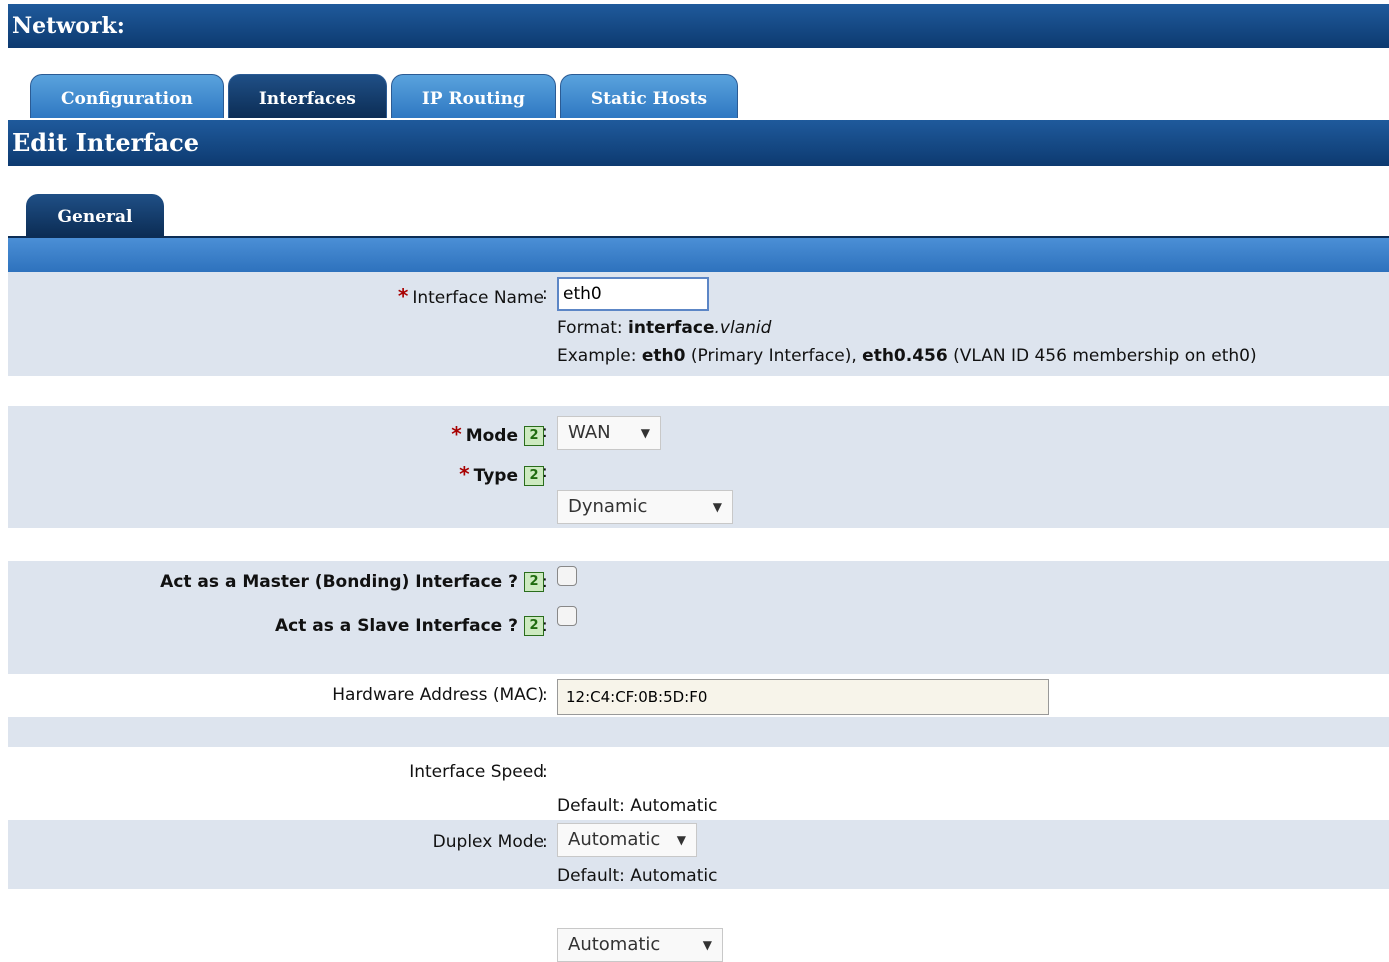  Describe the element at coordinates (567, 616) in the screenshot. I see `slave-checkbox` at that location.